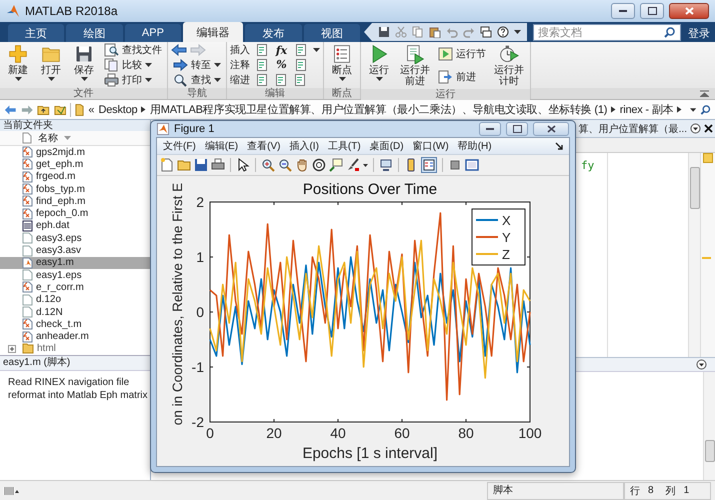 Image resolution: width=715 pixels, height=500 pixels. What do you see at coordinates (699, 33) in the screenshot?
I see `sign-in-button: 登录` at bounding box center [699, 33].